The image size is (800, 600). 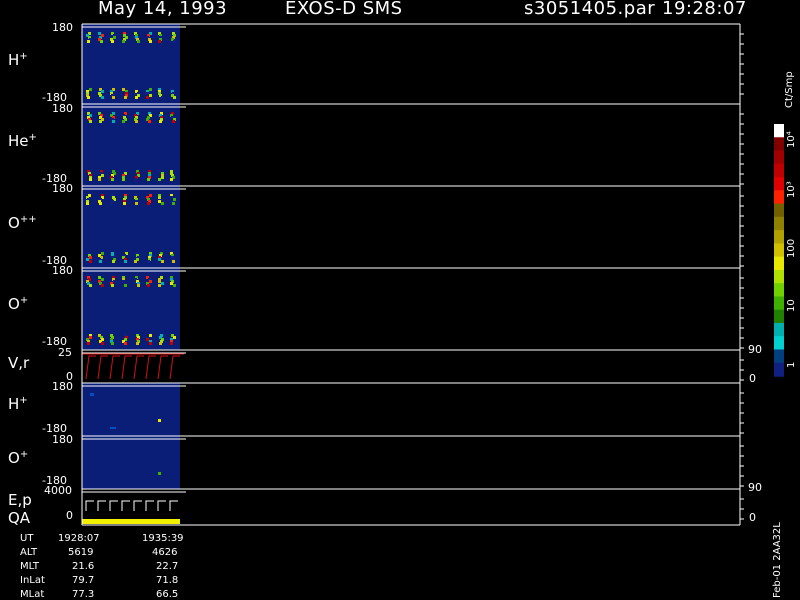 I want to click on col2-value: 4626, so click(x=165, y=552).